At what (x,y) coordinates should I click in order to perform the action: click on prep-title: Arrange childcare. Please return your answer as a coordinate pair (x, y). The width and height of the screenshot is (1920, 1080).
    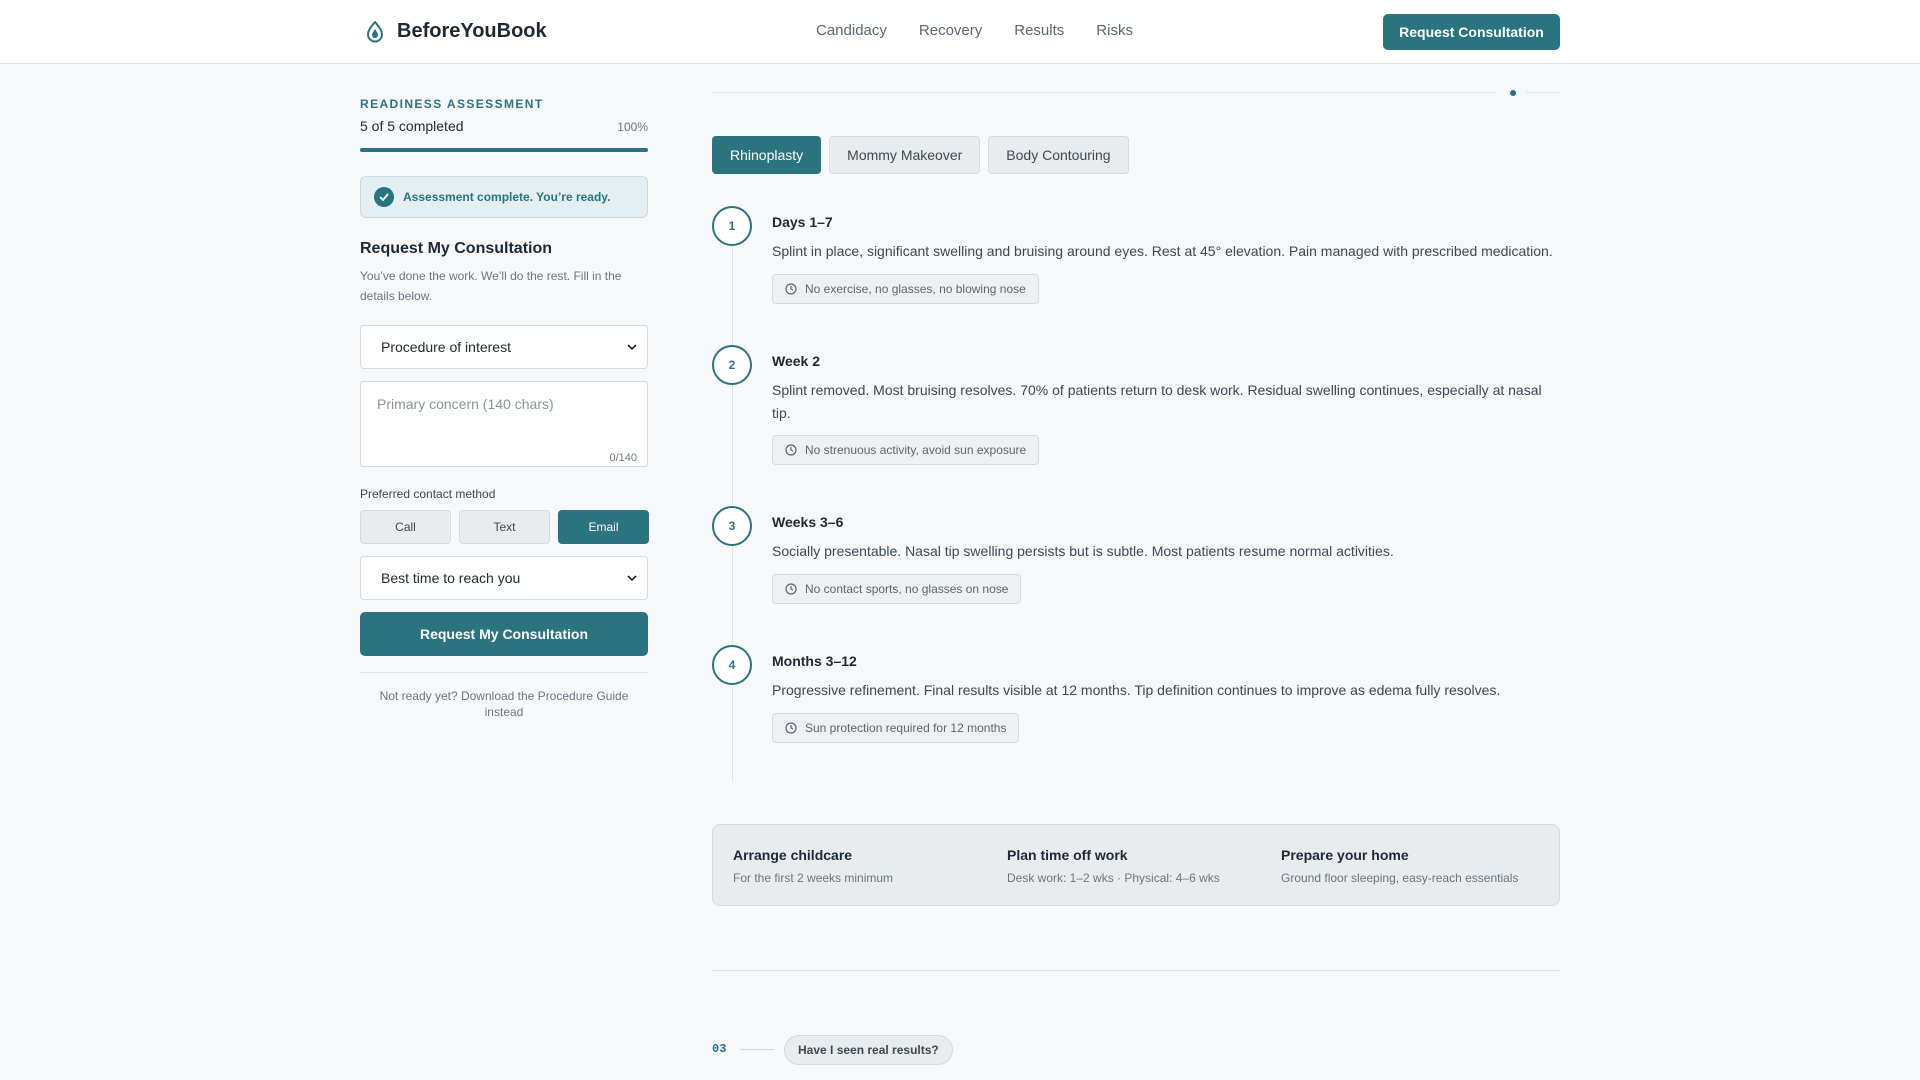
    Looking at the image, I should click on (793, 855).